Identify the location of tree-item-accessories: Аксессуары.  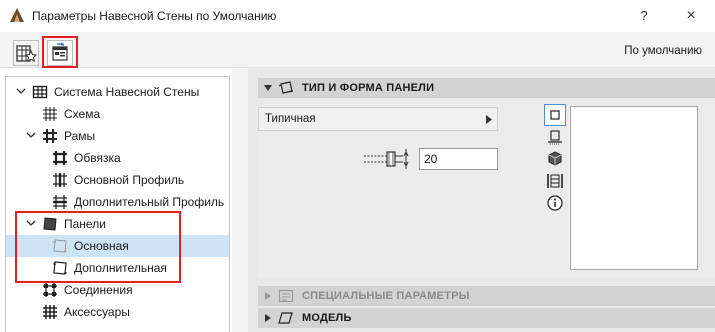
(117, 312).